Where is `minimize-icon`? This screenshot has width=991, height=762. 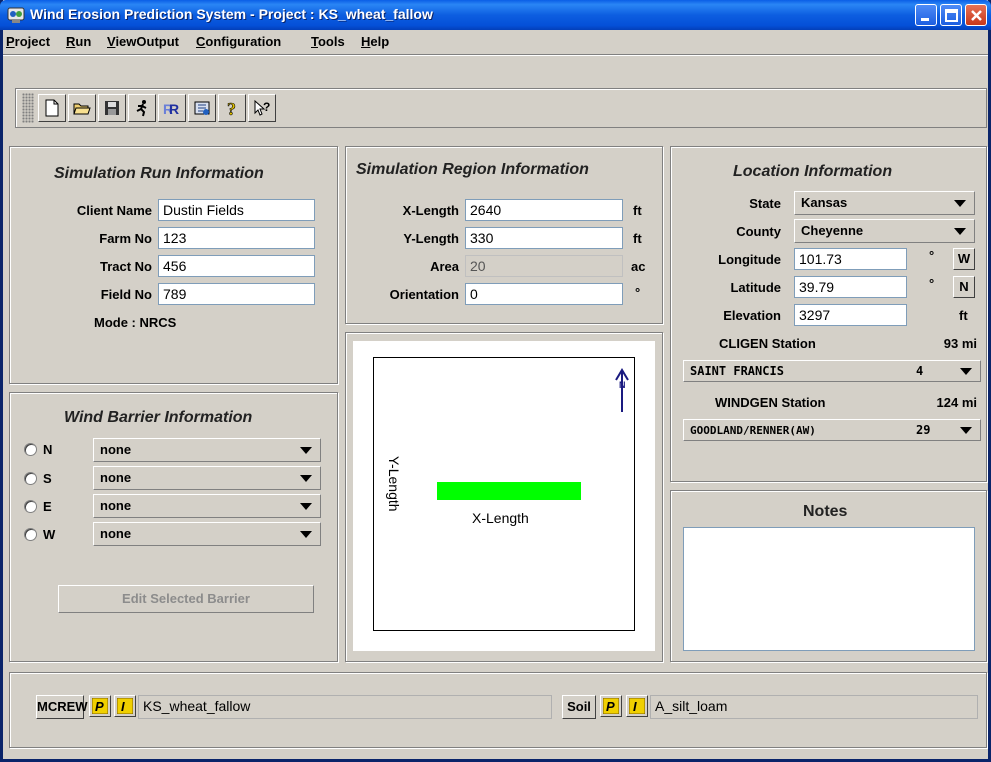 minimize-icon is located at coordinates (925, 19).